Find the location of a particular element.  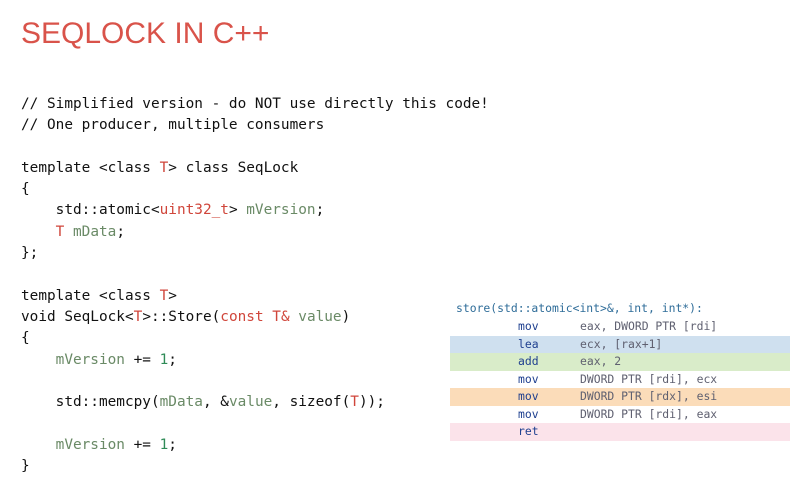

code-token: // One producer, multiple consumers is located at coordinates (173, 125).